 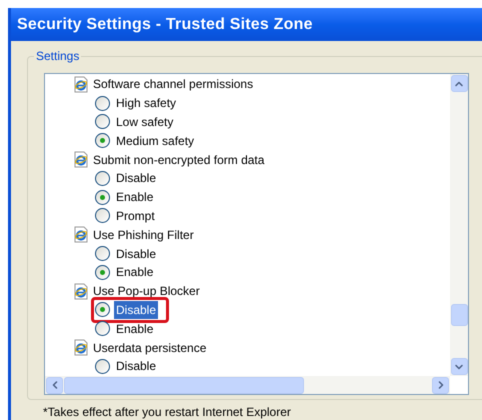 What do you see at coordinates (135, 215) in the screenshot?
I see `option-label: Prompt` at bounding box center [135, 215].